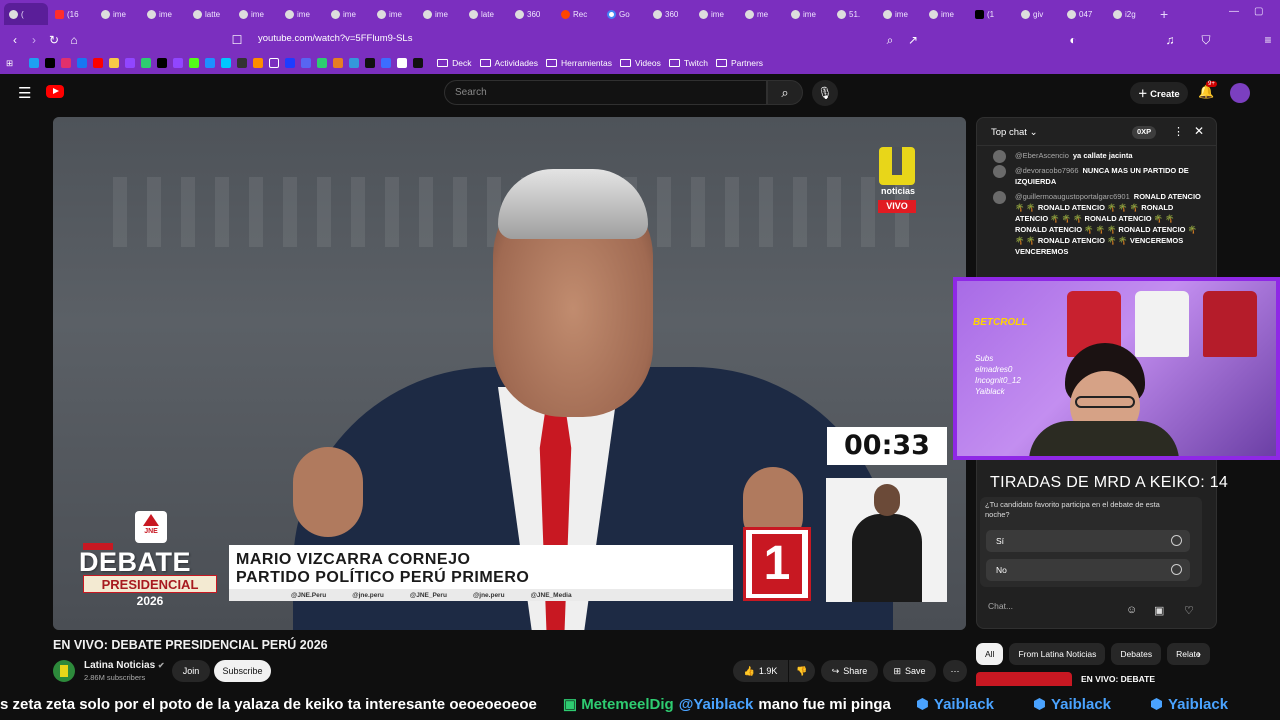  Describe the element at coordinates (335, 38) in the screenshot. I see `url-text: youtube.com/watch?v=5FFlum9-SLs` at that location.